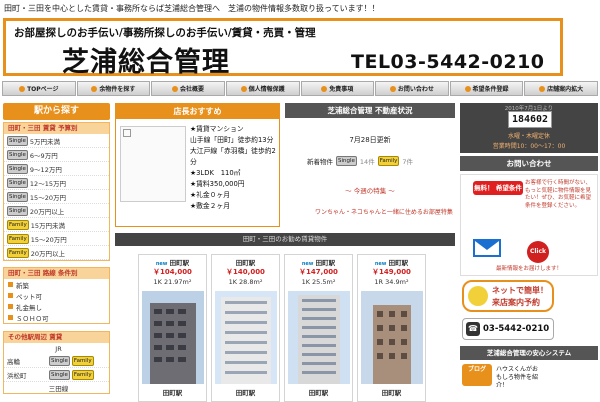 The image size is (600, 402). What do you see at coordinates (48, 183) in the screenshot?
I see `budget-link: 12～15万円` at bounding box center [48, 183].